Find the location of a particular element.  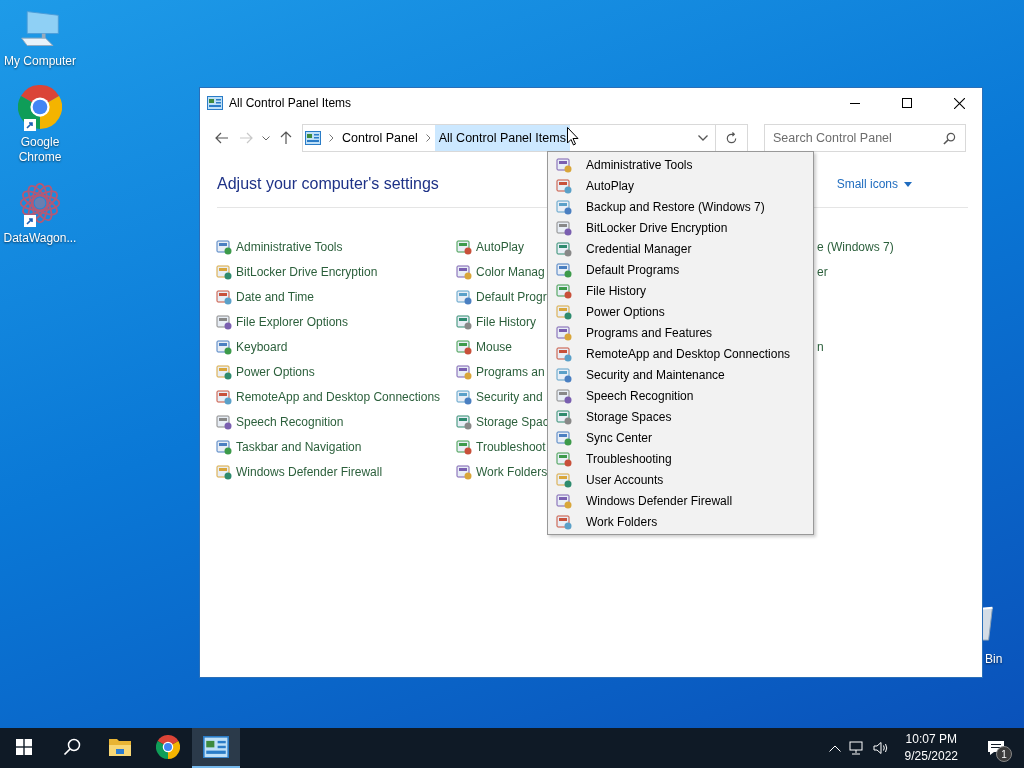

taskbar-button is located at coordinates (216, 748).